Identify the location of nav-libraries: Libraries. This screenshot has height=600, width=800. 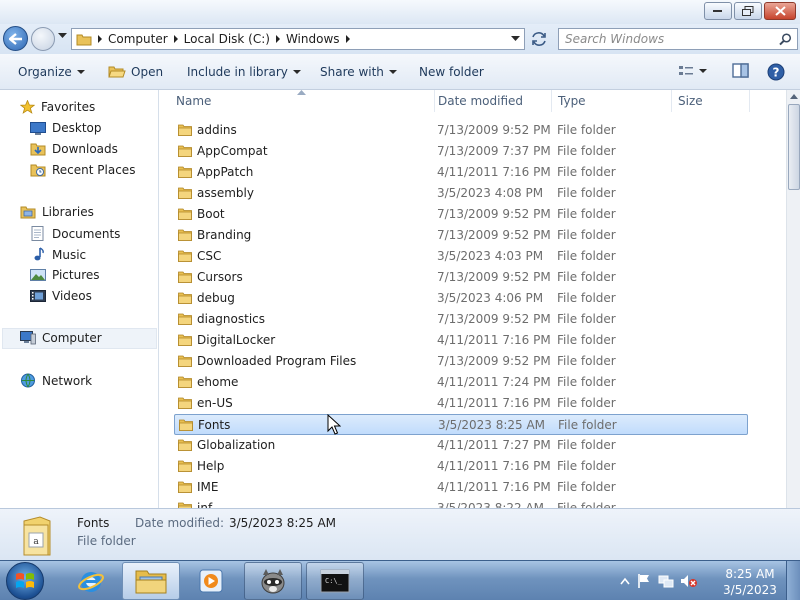
(57, 212).